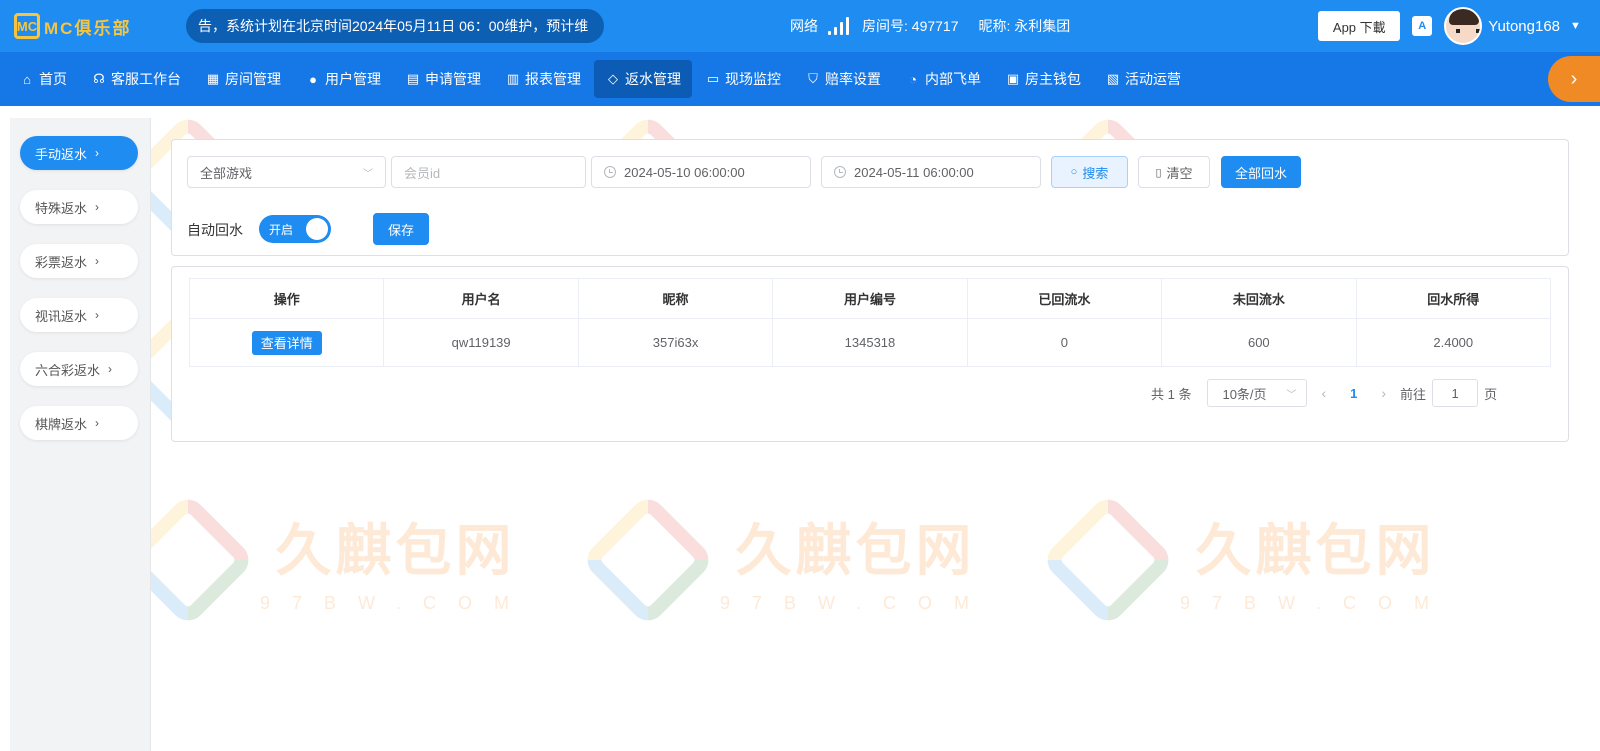 The image size is (1600, 751). I want to click on nav-label: 客服工作台, so click(146, 79).